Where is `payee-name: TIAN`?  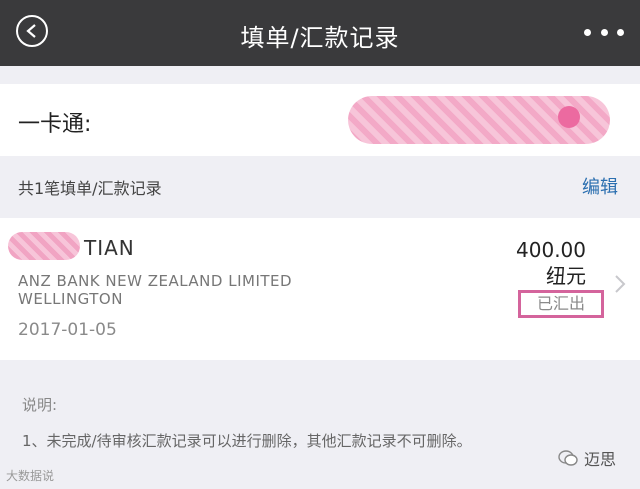 payee-name: TIAN is located at coordinates (109, 248).